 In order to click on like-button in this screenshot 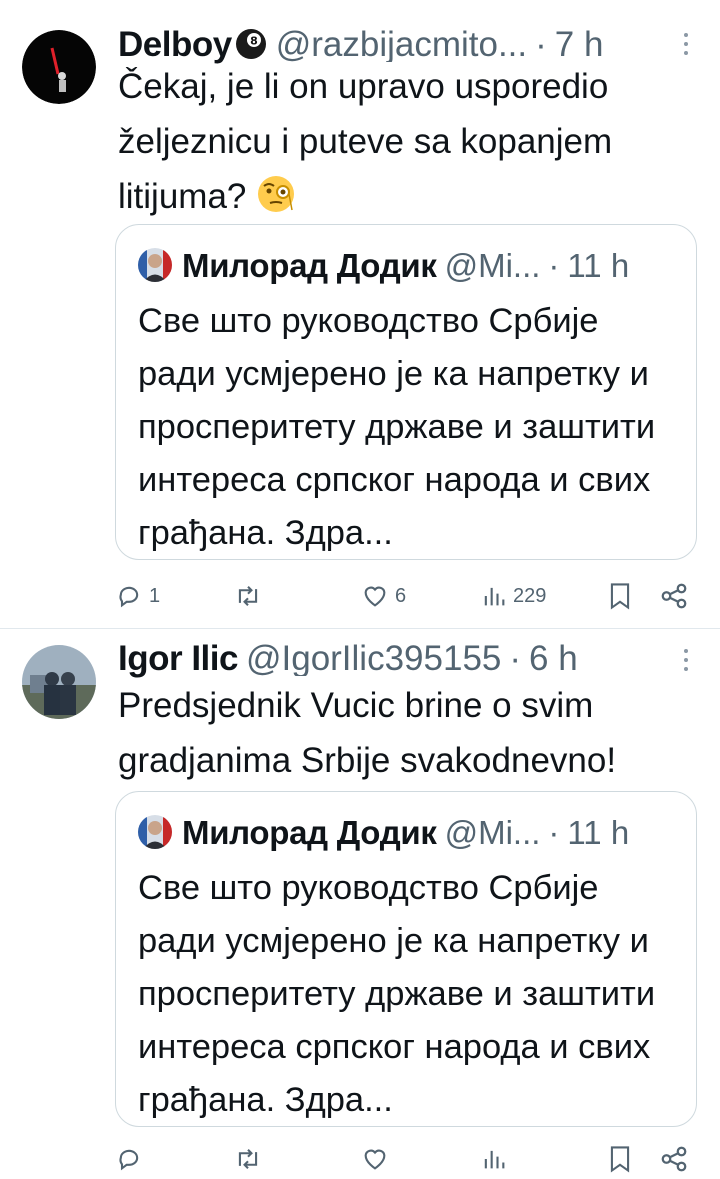, I will do `click(375, 1159)`.